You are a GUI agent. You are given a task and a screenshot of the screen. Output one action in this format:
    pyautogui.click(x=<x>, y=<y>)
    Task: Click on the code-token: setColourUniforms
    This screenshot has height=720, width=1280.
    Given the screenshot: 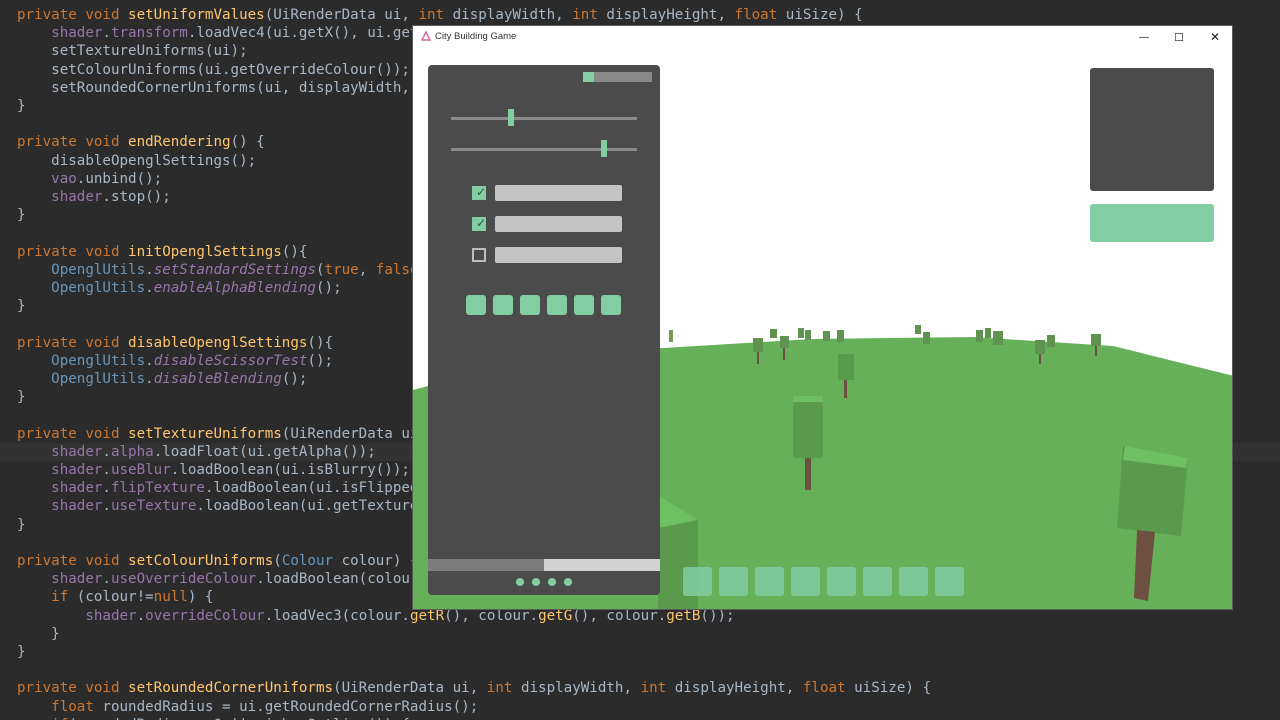 What is the action you would take?
    pyautogui.click(x=201, y=561)
    